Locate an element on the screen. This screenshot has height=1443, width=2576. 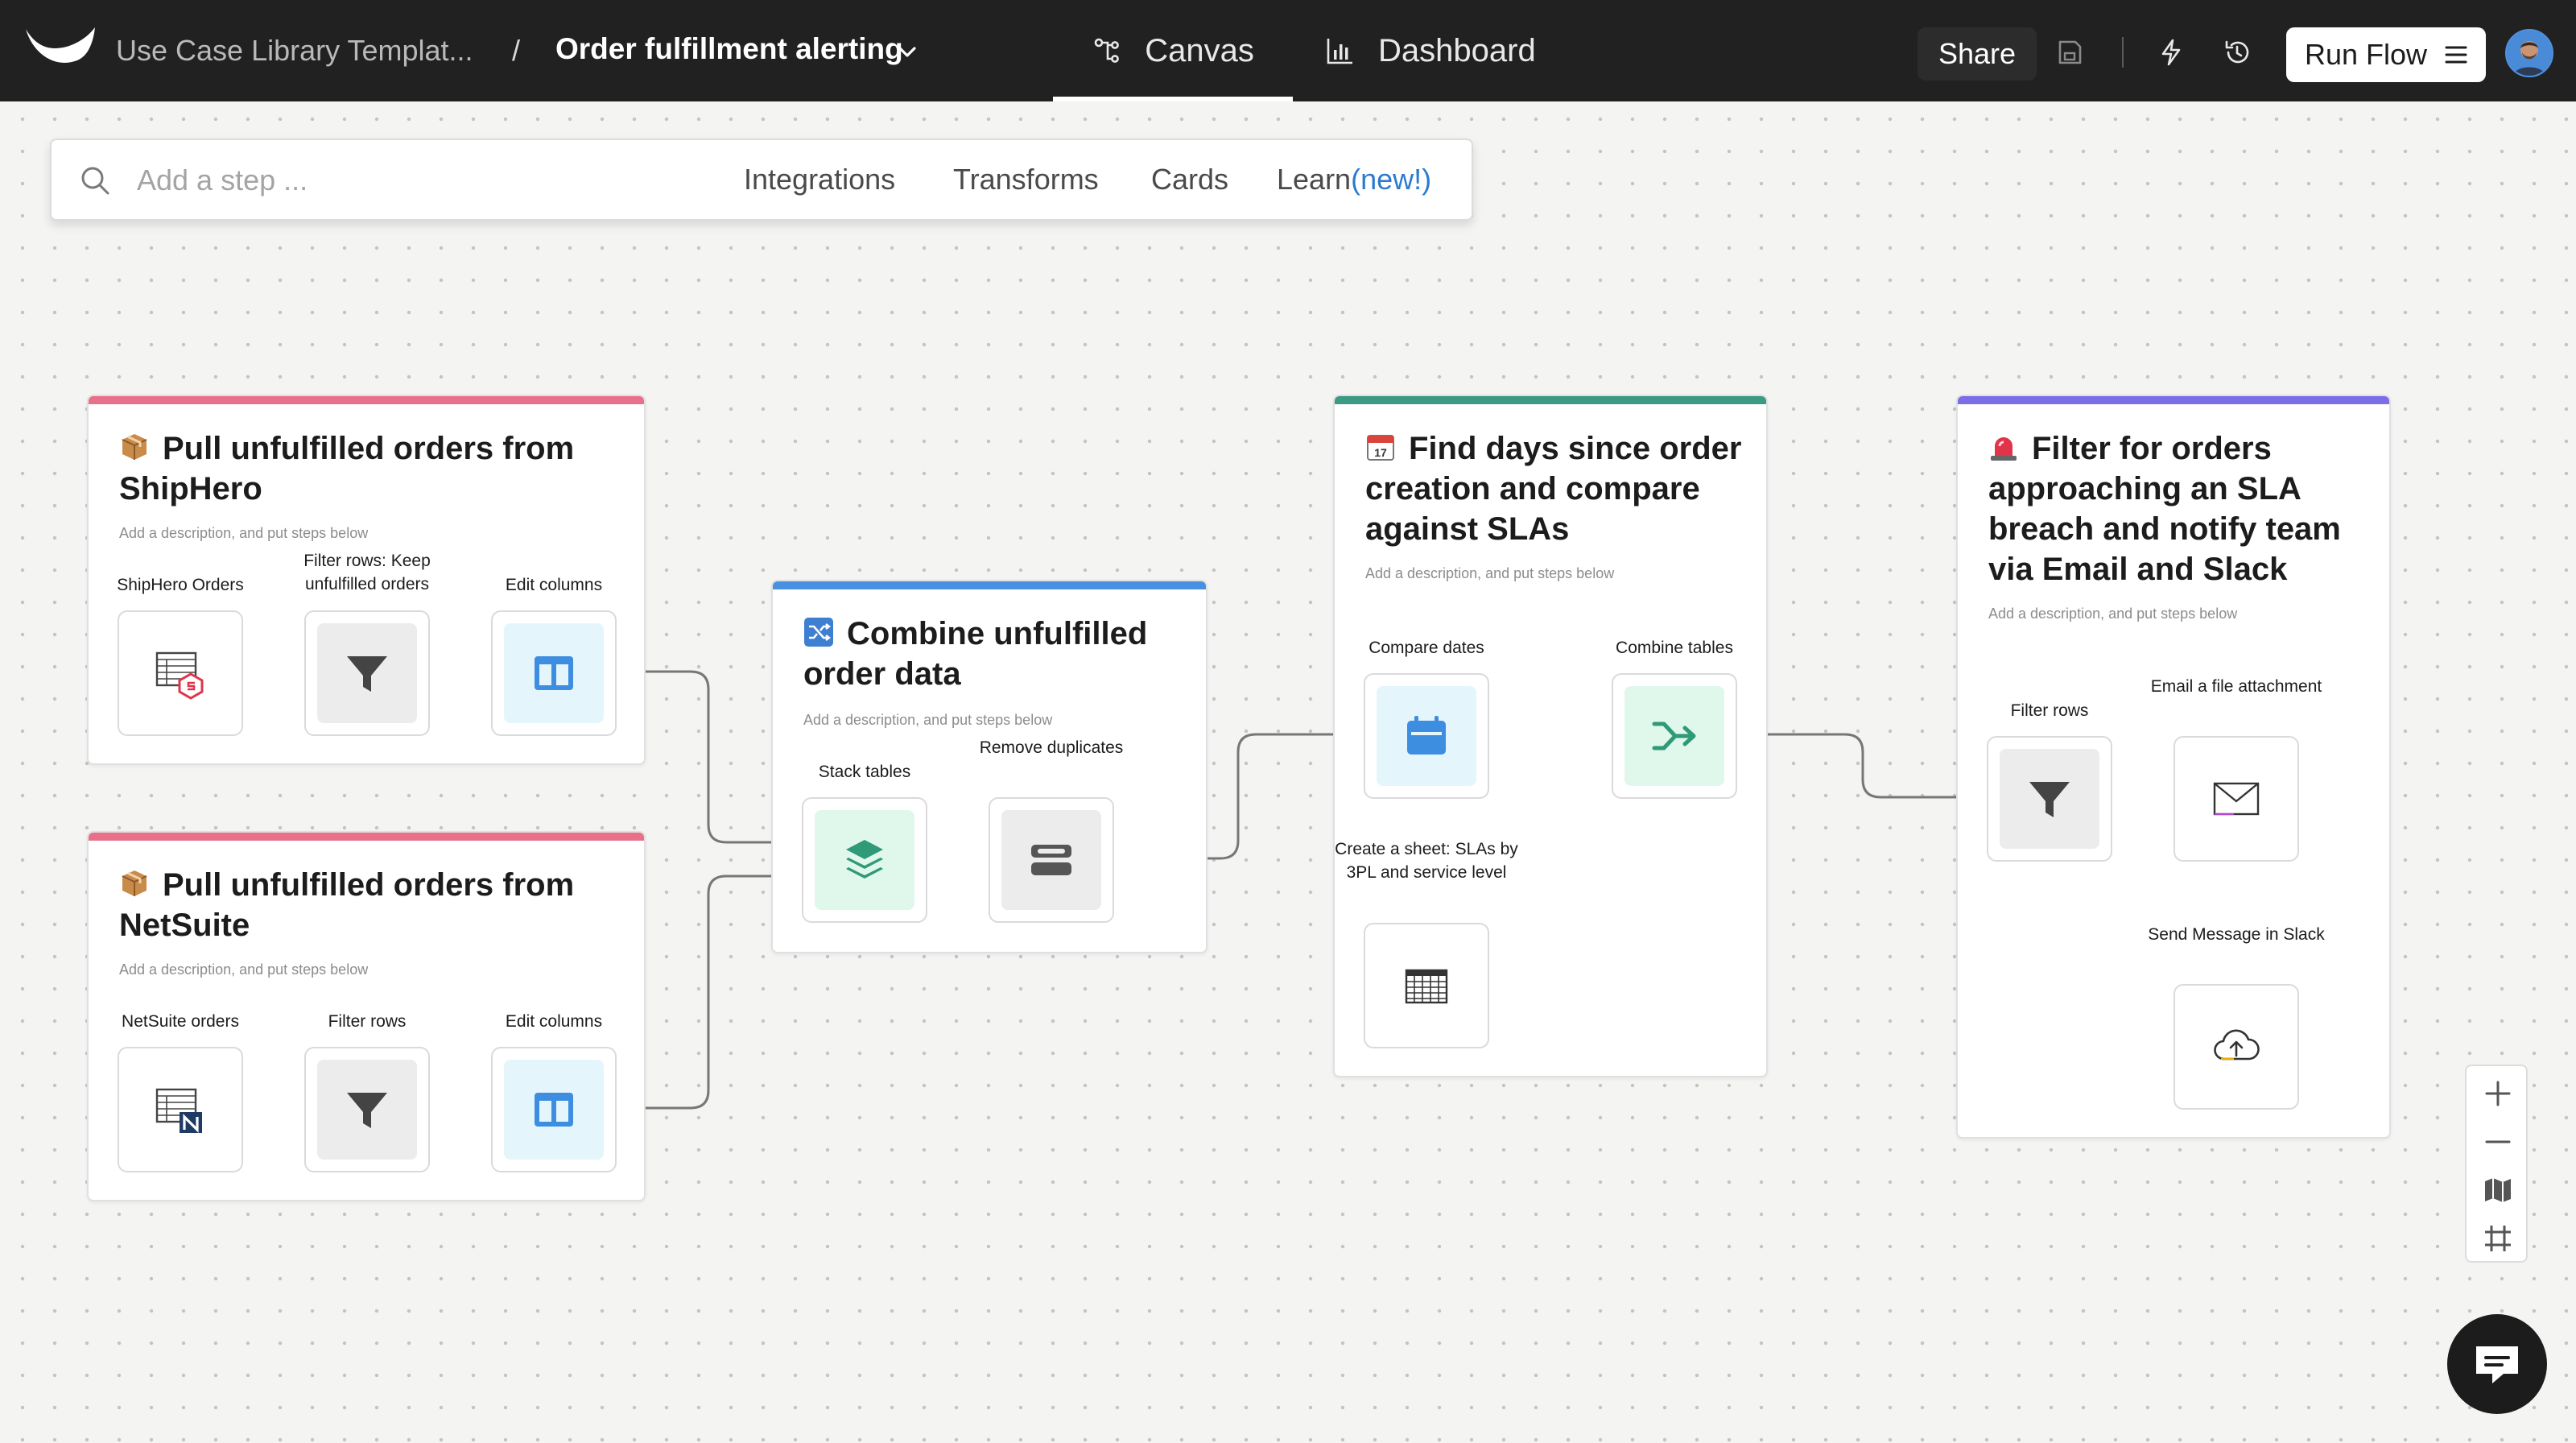
chat-bubble-icon is located at coordinates (2497, 1364).